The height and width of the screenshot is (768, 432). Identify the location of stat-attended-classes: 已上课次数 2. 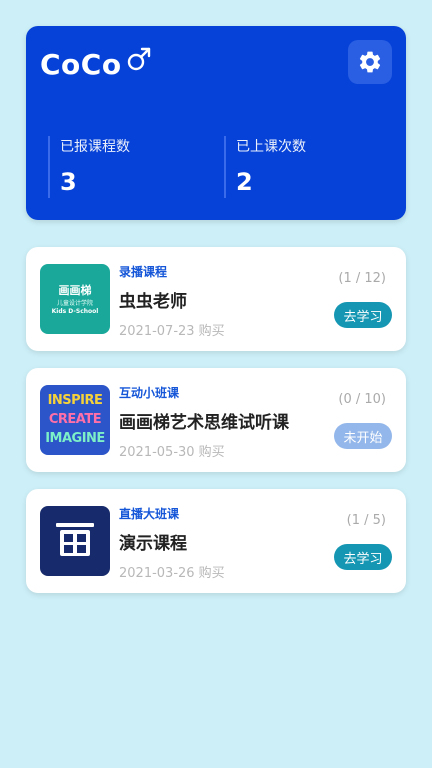
(265, 167).